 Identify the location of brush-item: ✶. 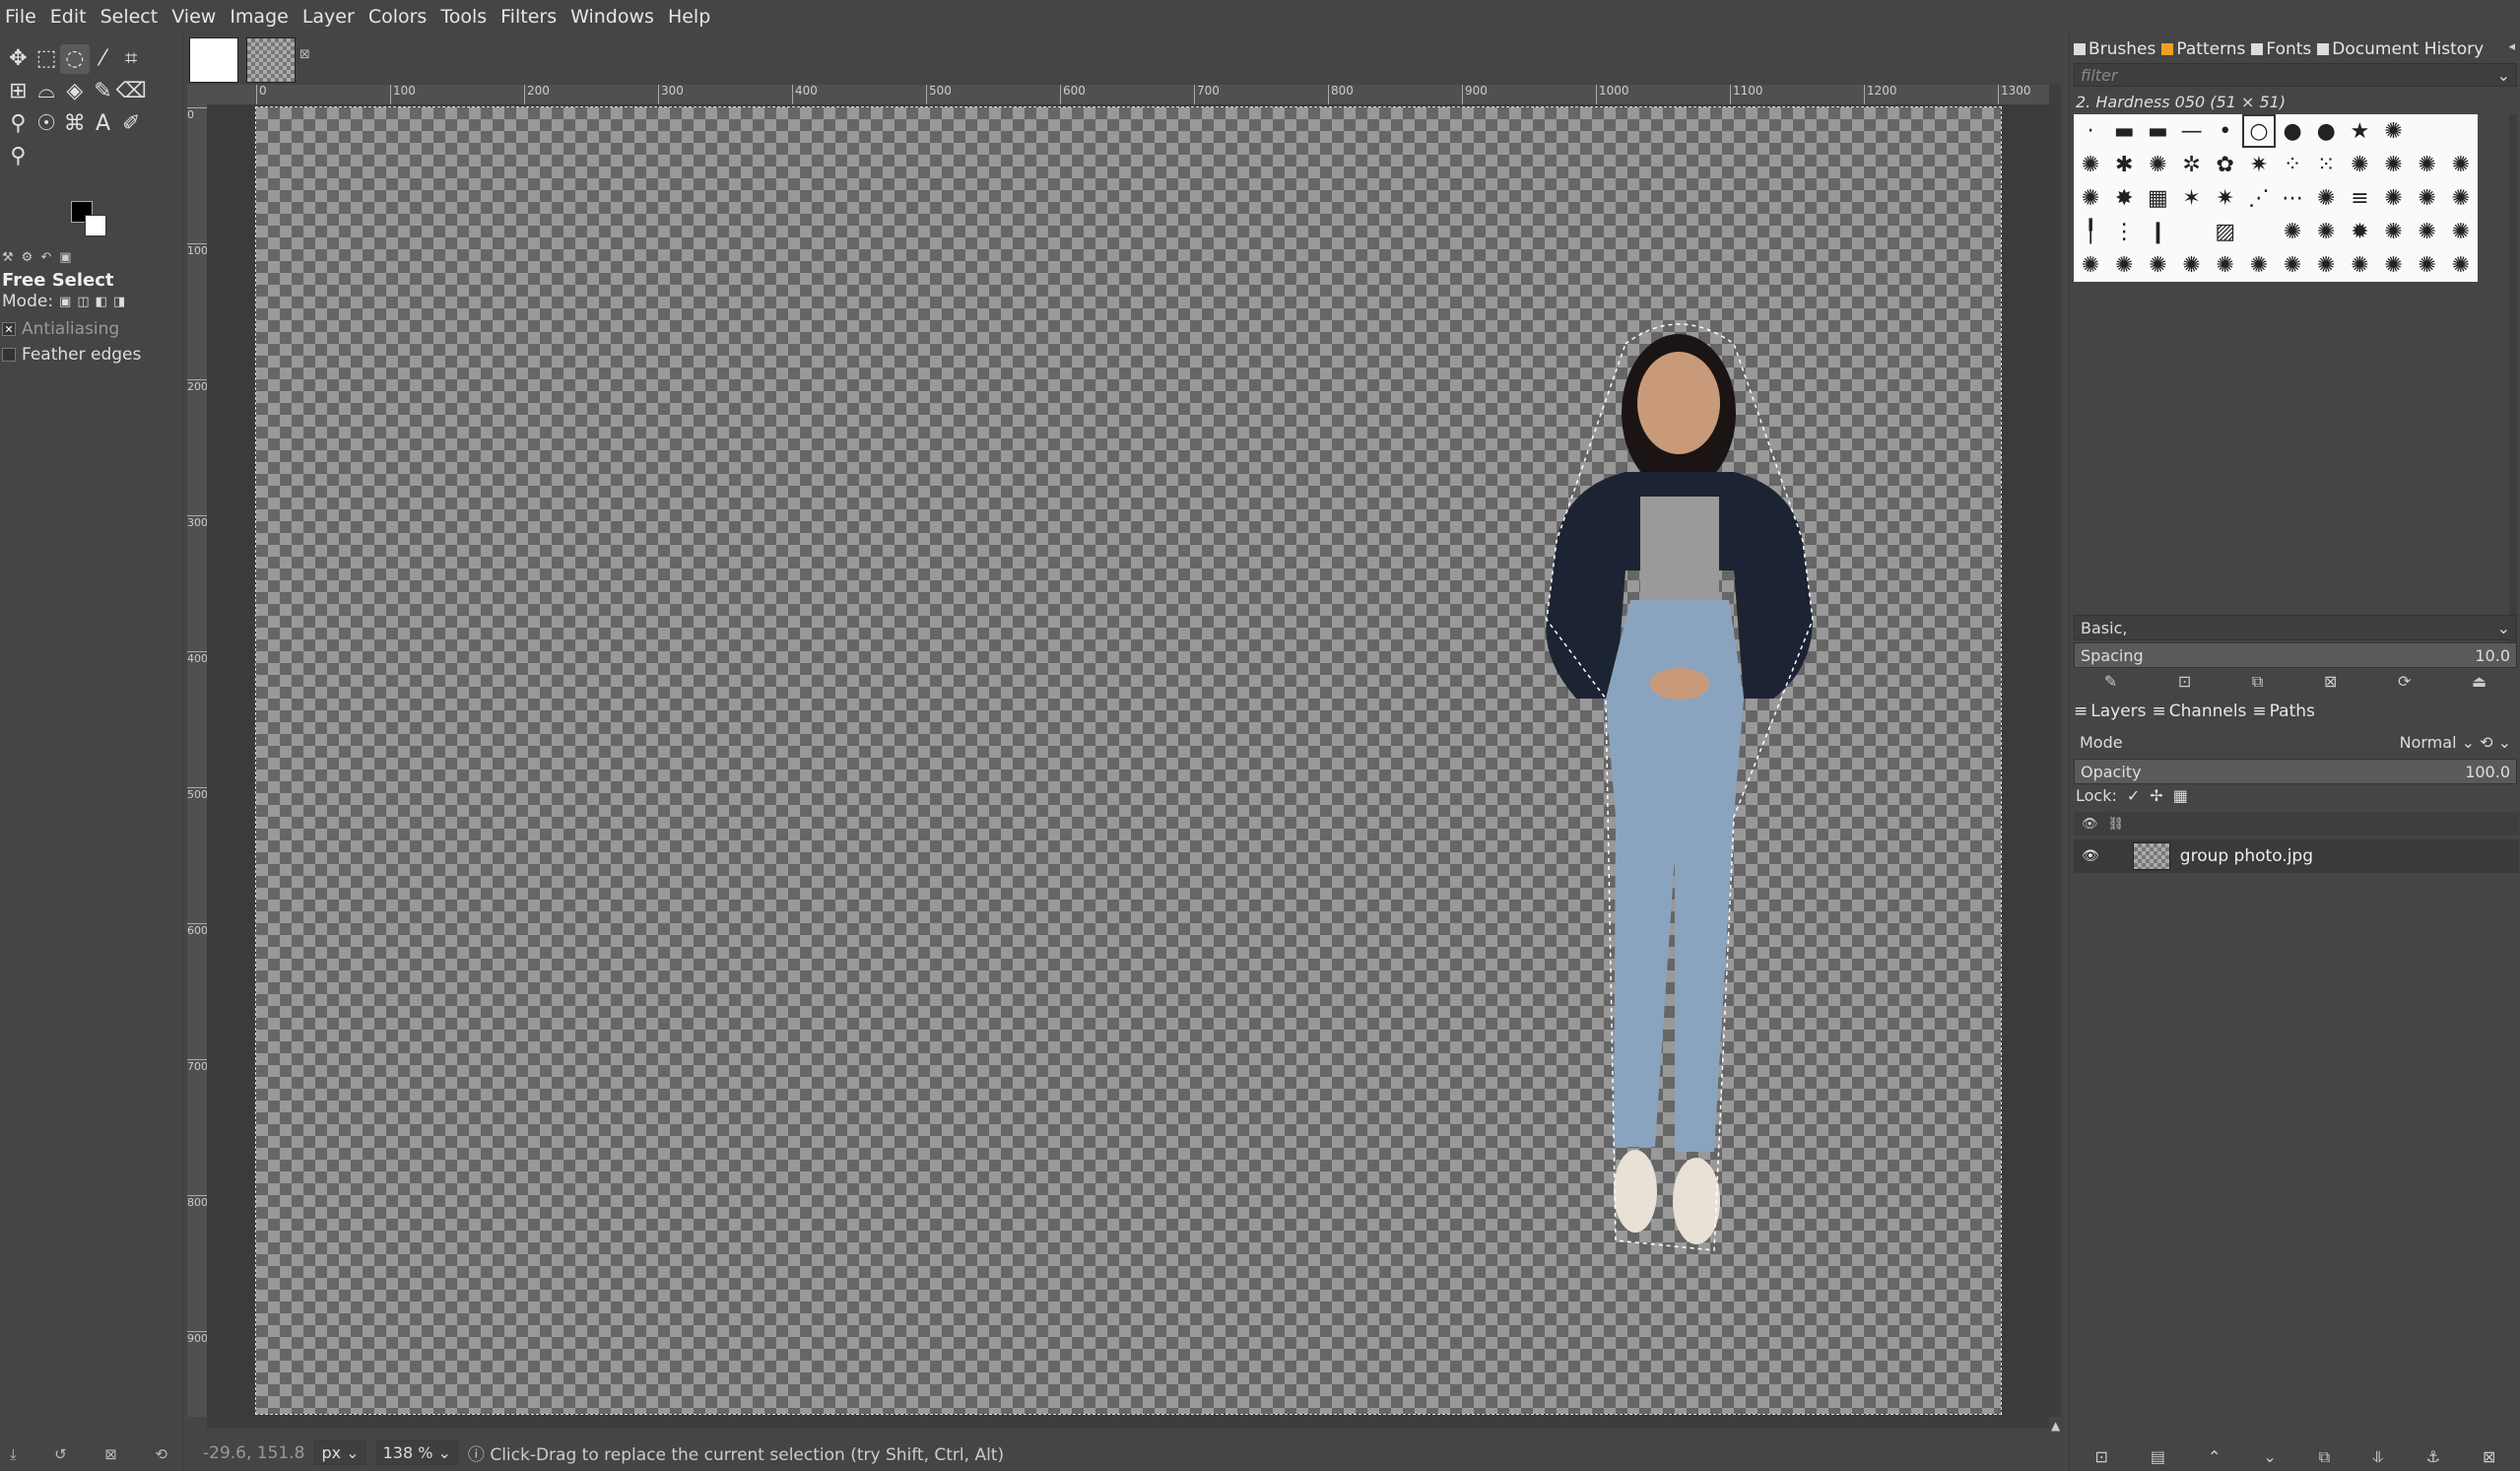
(2192, 198).